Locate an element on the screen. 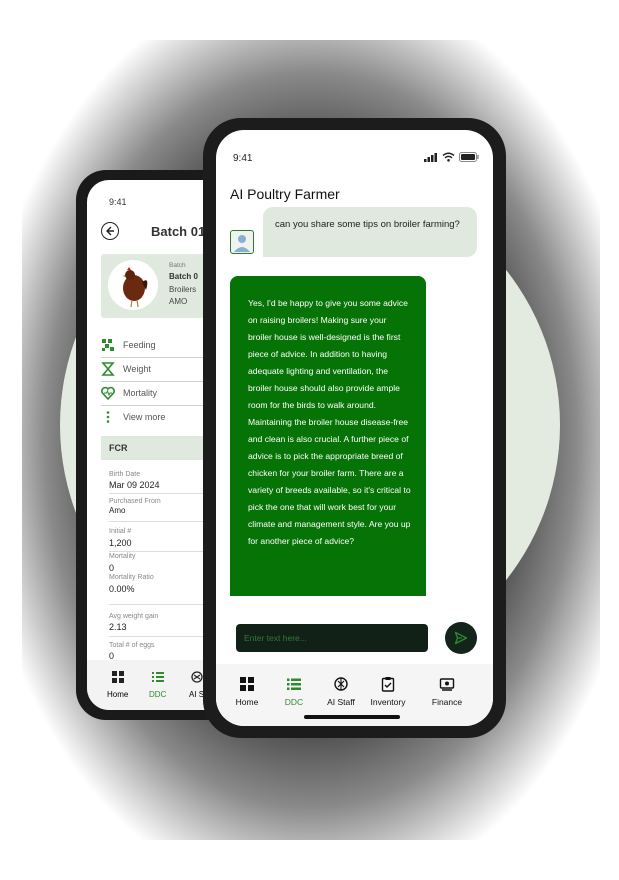 Image resolution: width=619 pixels, height=880 pixels. batch-breed: Broilers is located at coordinates (183, 289).